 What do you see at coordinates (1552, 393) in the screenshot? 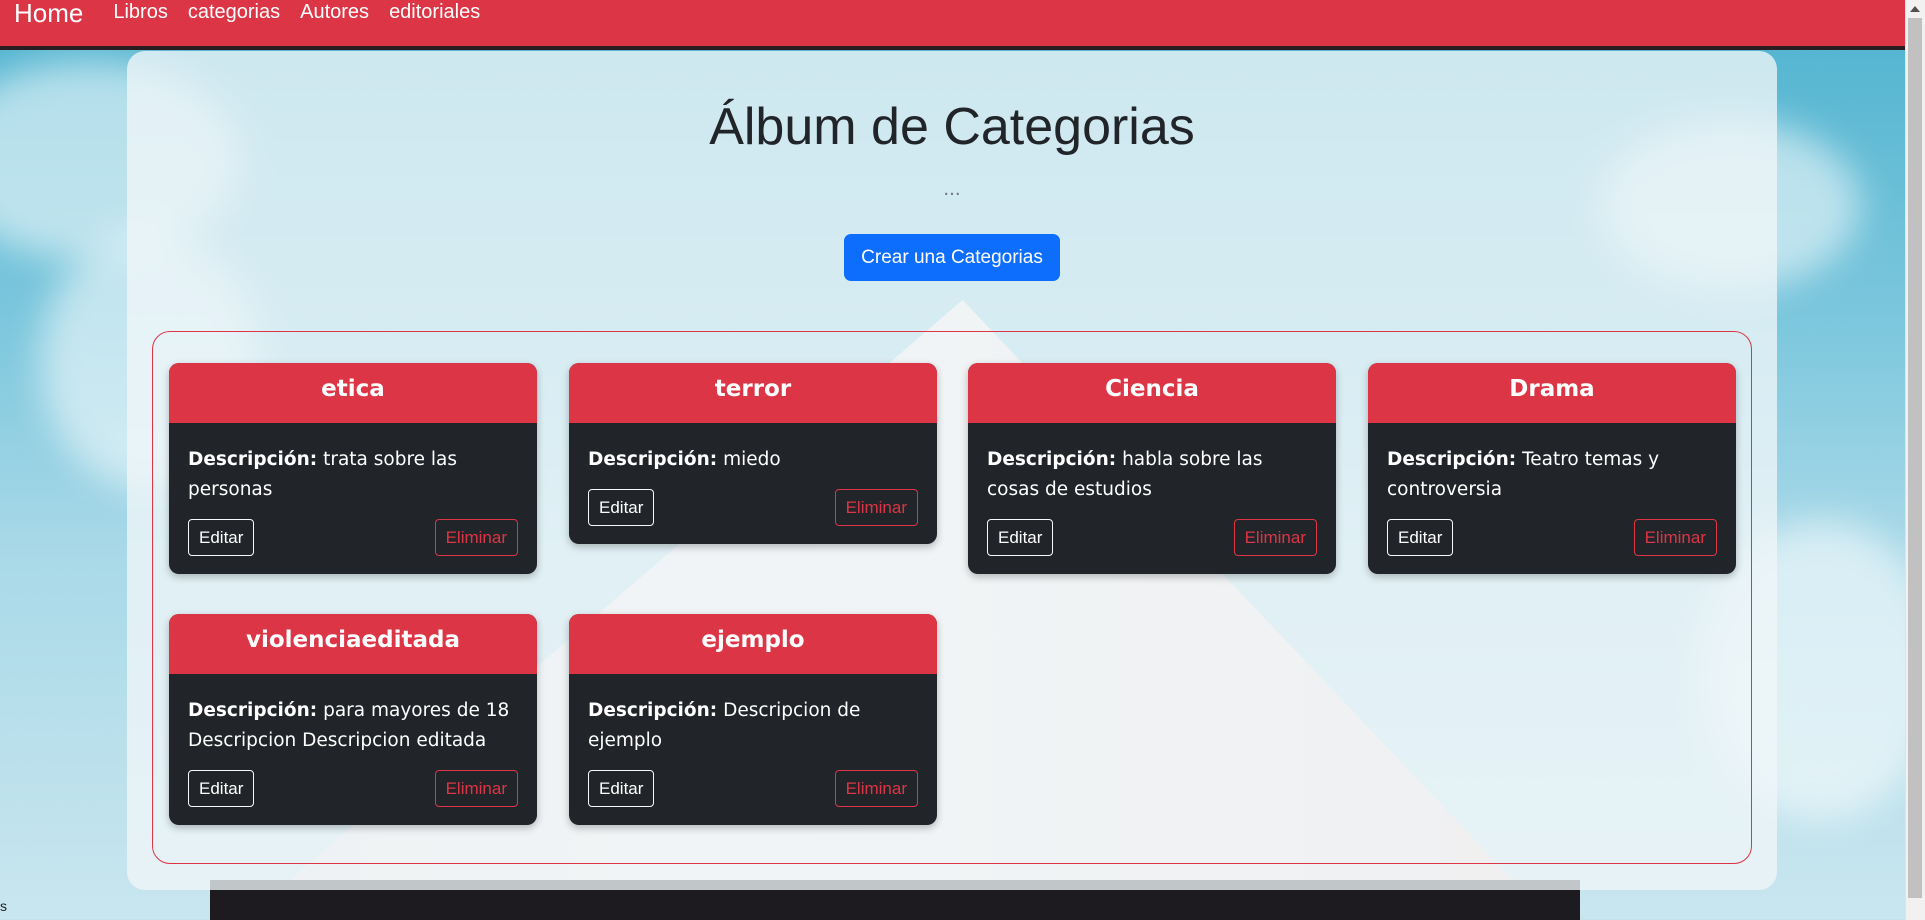
I see `category-card-title: Drama` at bounding box center [1552, 393].